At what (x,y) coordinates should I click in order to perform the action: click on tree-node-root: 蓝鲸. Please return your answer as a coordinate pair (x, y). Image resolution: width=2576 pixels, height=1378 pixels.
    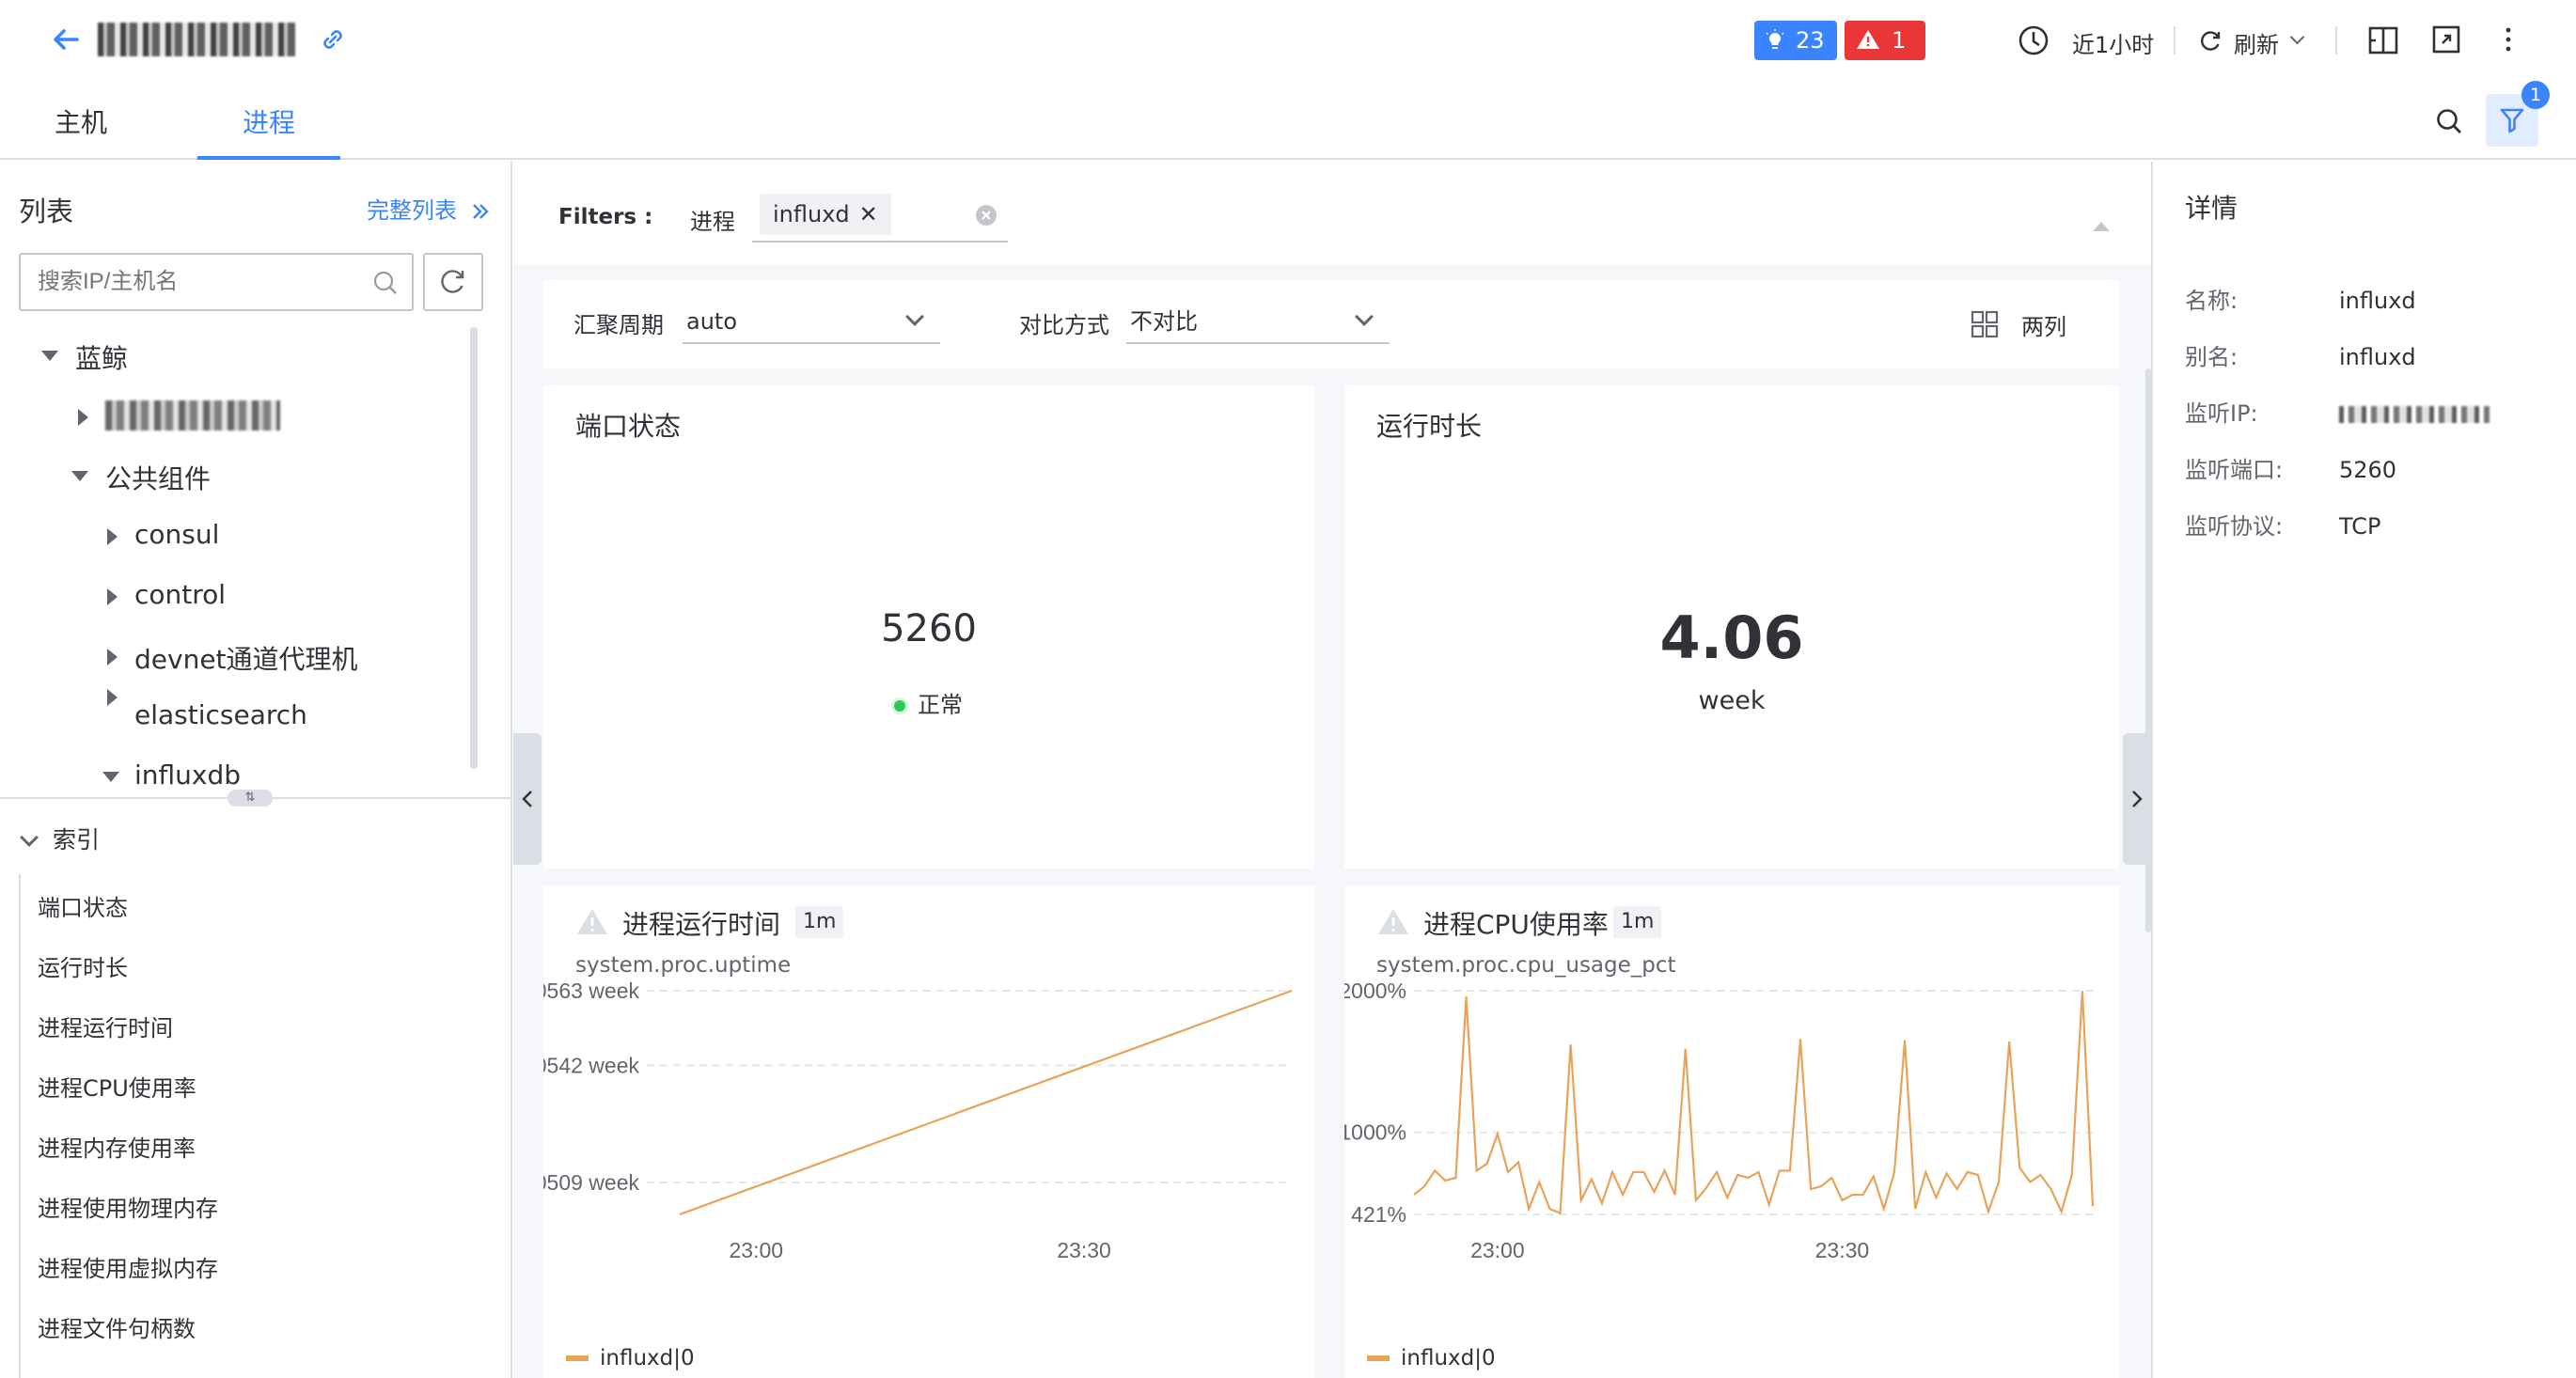
    Looking at the image, I should click on (102, 357).